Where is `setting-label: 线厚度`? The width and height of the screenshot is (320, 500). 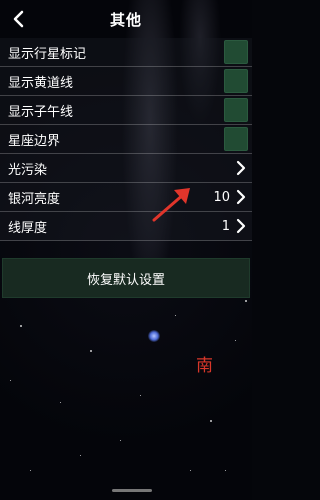 setting-label: 线厚度 is located at coordinates (28, 228).